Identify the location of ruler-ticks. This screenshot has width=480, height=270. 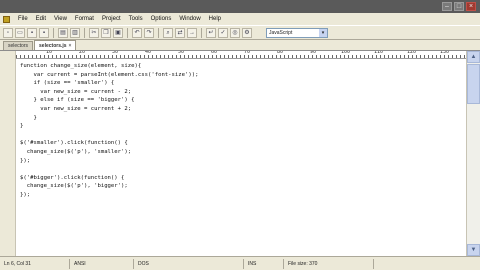
(241, 56).